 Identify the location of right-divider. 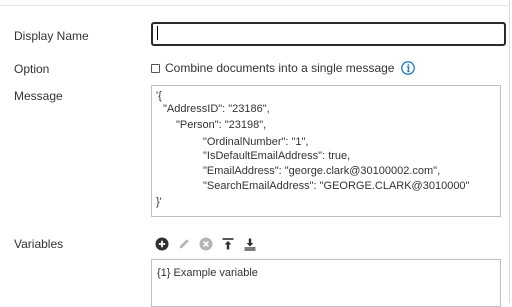
(509, 151).